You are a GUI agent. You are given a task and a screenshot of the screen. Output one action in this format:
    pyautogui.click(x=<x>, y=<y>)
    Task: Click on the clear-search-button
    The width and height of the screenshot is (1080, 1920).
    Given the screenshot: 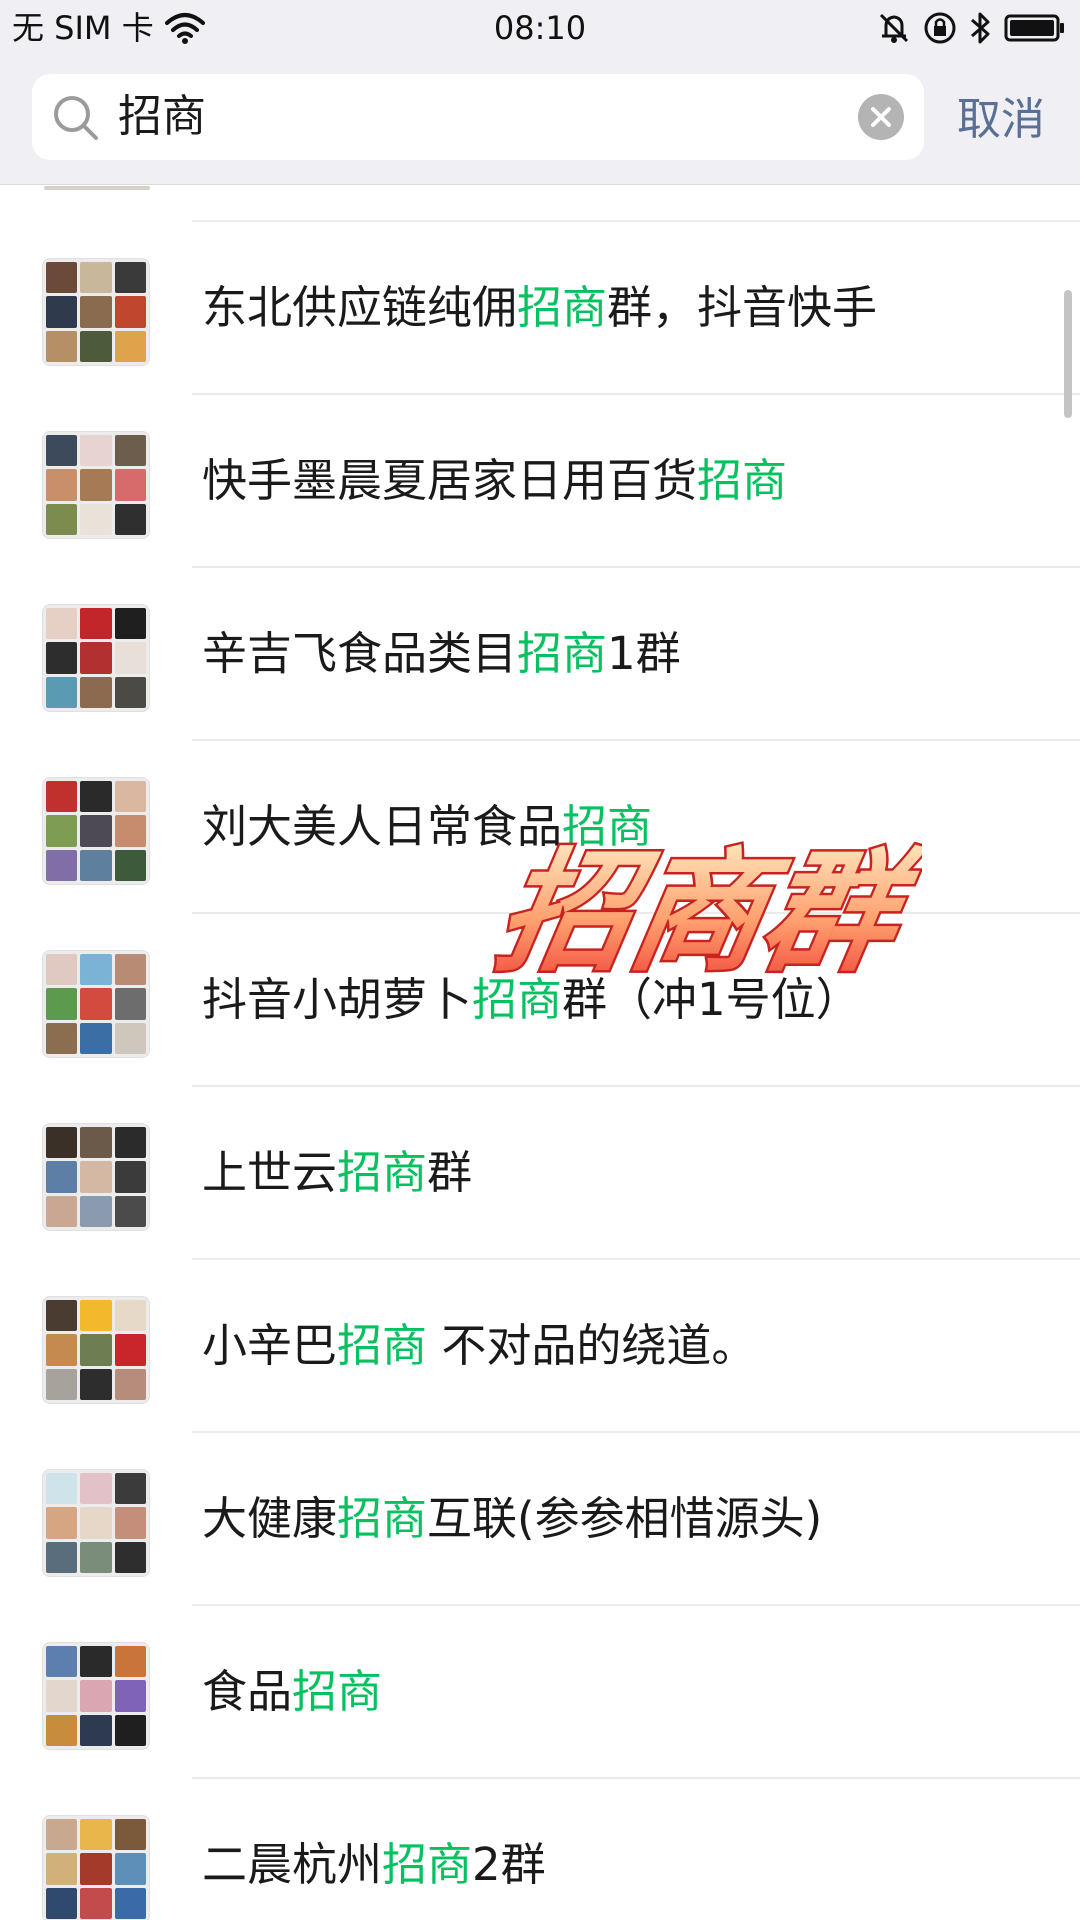 What is the action you would take?
    pyautogui.click(x=881, y=117)
    